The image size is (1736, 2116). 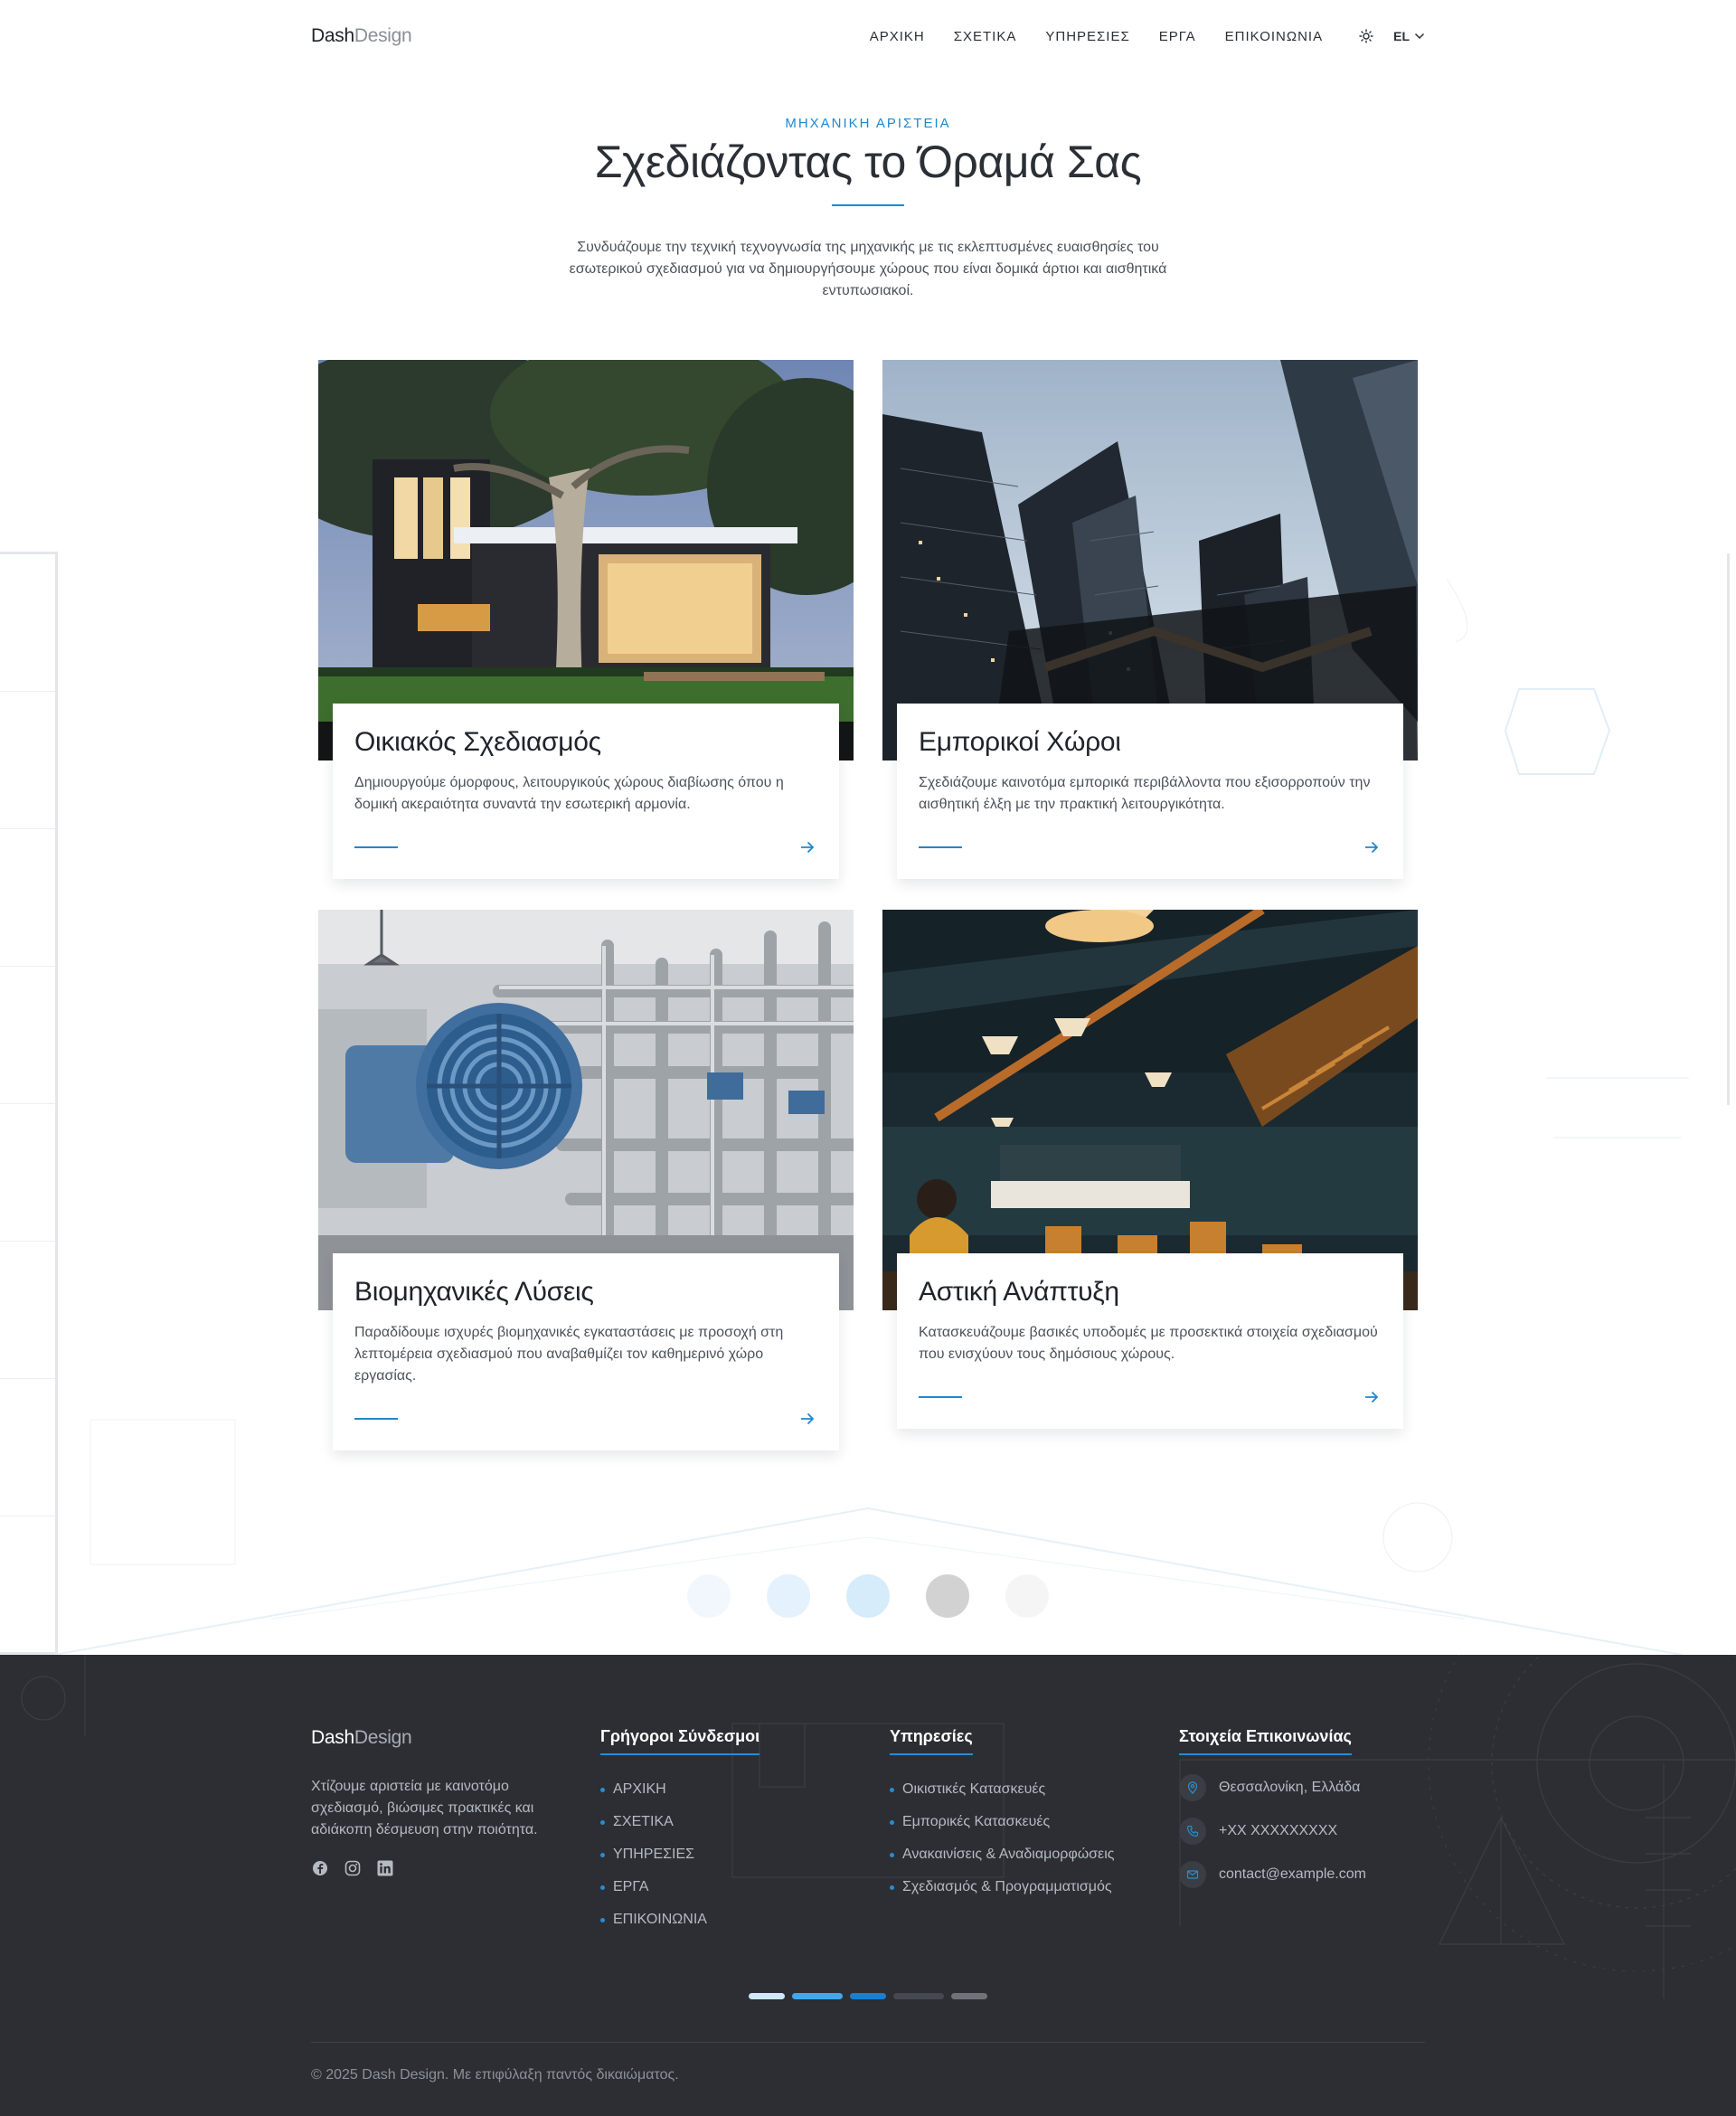 What do you see at coordinates (320, 1868) in the screenshot?
I see `facebook-icon` at bounding box center [320, 1868].